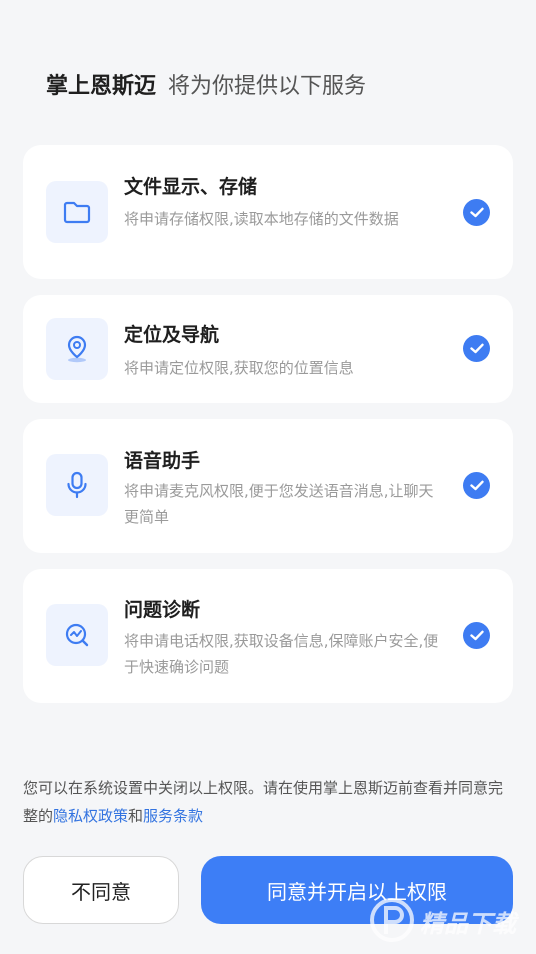 The width and height of the screenshot is (536, 954). I want to click on service-description: 将申请麦克风权限,便于您发送语音消息,让聊天更简单, so click(279, 504).